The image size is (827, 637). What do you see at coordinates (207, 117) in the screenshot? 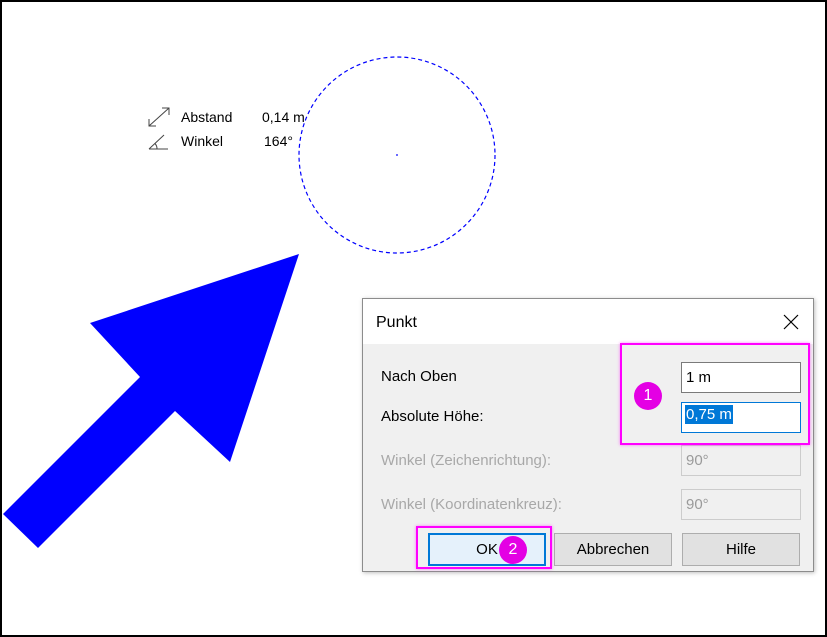
I see `distance-label: Abstand` at bounding box center [207, 117].